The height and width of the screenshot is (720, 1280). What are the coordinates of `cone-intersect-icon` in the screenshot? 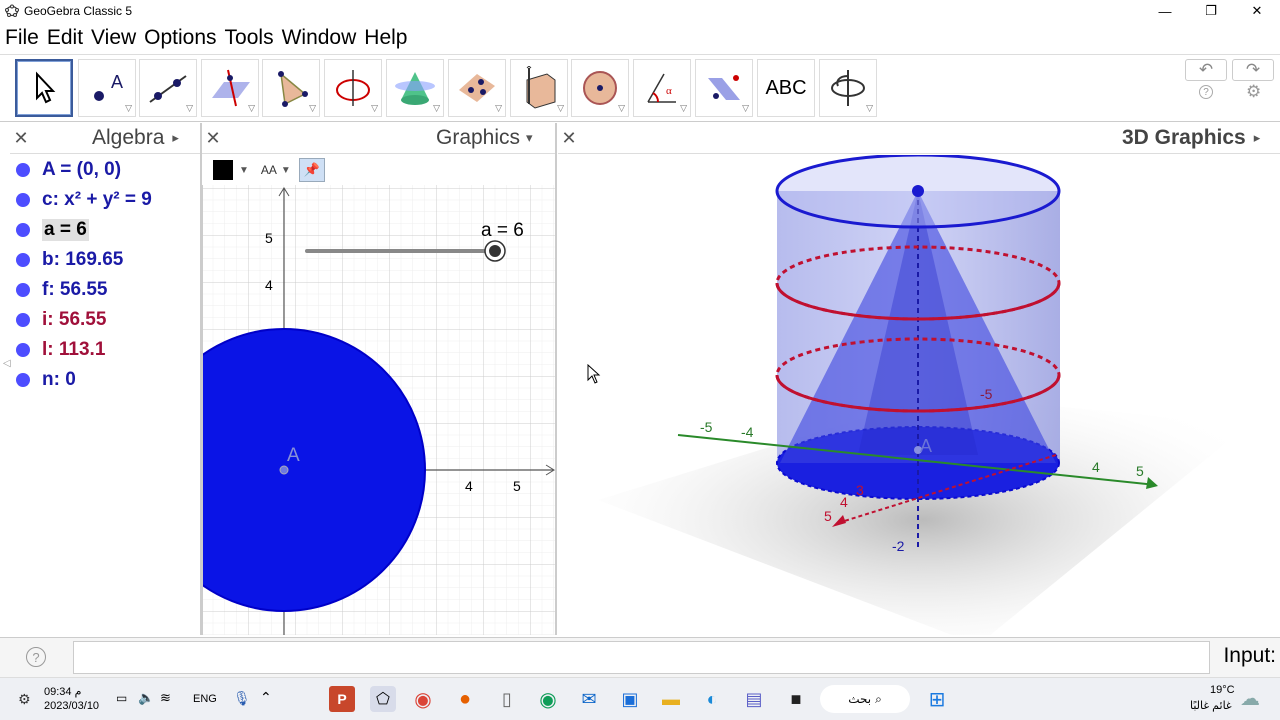 It's located at (415, 88).